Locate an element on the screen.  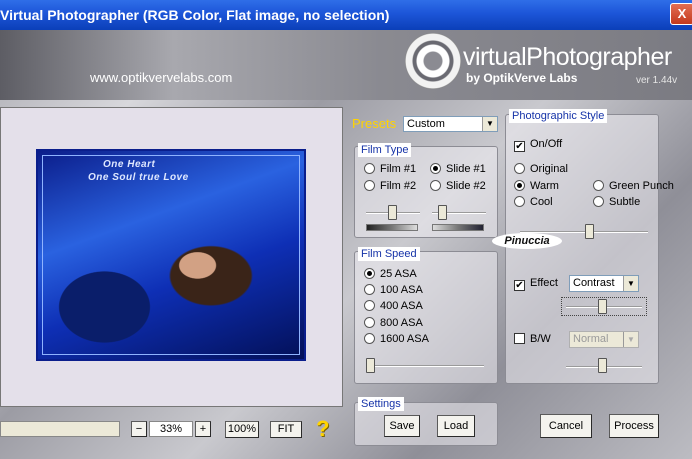
close-button: X is located at coordinates (681, 14).